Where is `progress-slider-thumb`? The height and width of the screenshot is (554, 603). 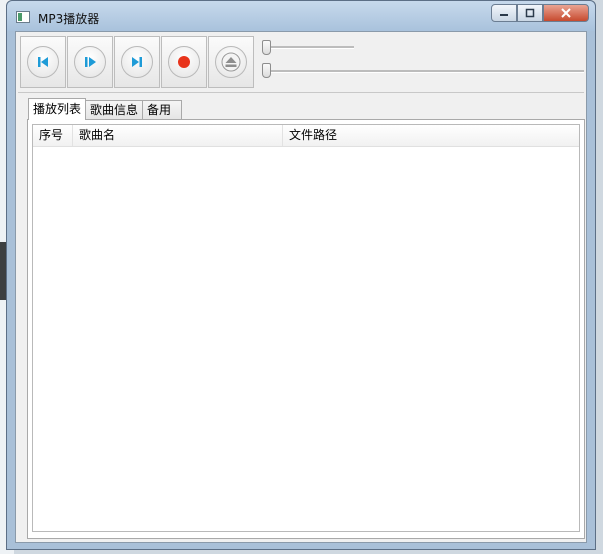 progress-slider-thumb is located at coordinates (266, 70).